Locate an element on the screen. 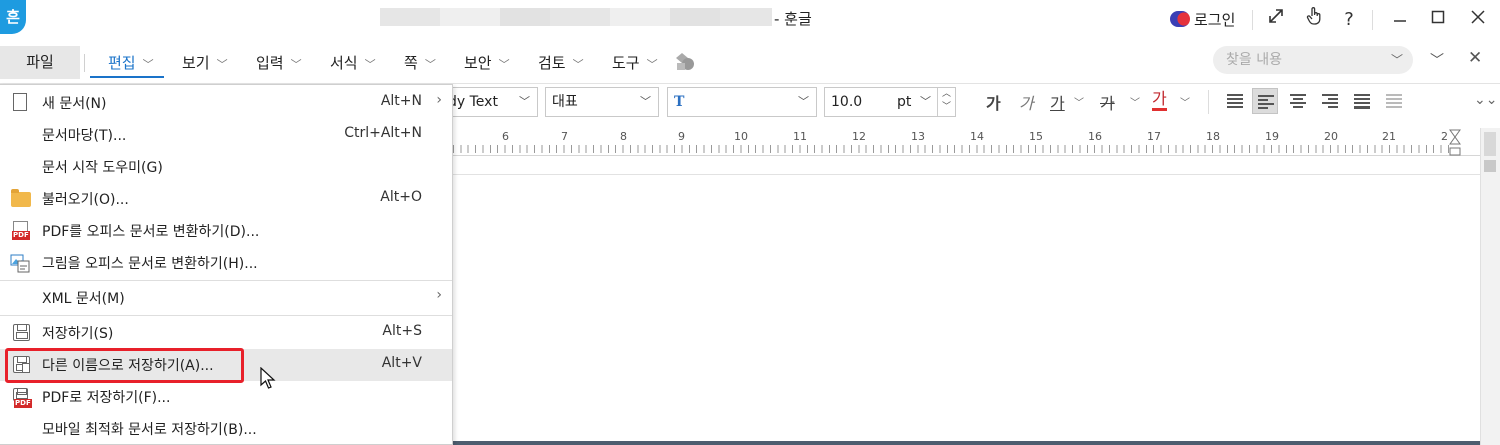 This screenshot has height=445, width=1500. close-icon is located at coordinates (1478, 20).